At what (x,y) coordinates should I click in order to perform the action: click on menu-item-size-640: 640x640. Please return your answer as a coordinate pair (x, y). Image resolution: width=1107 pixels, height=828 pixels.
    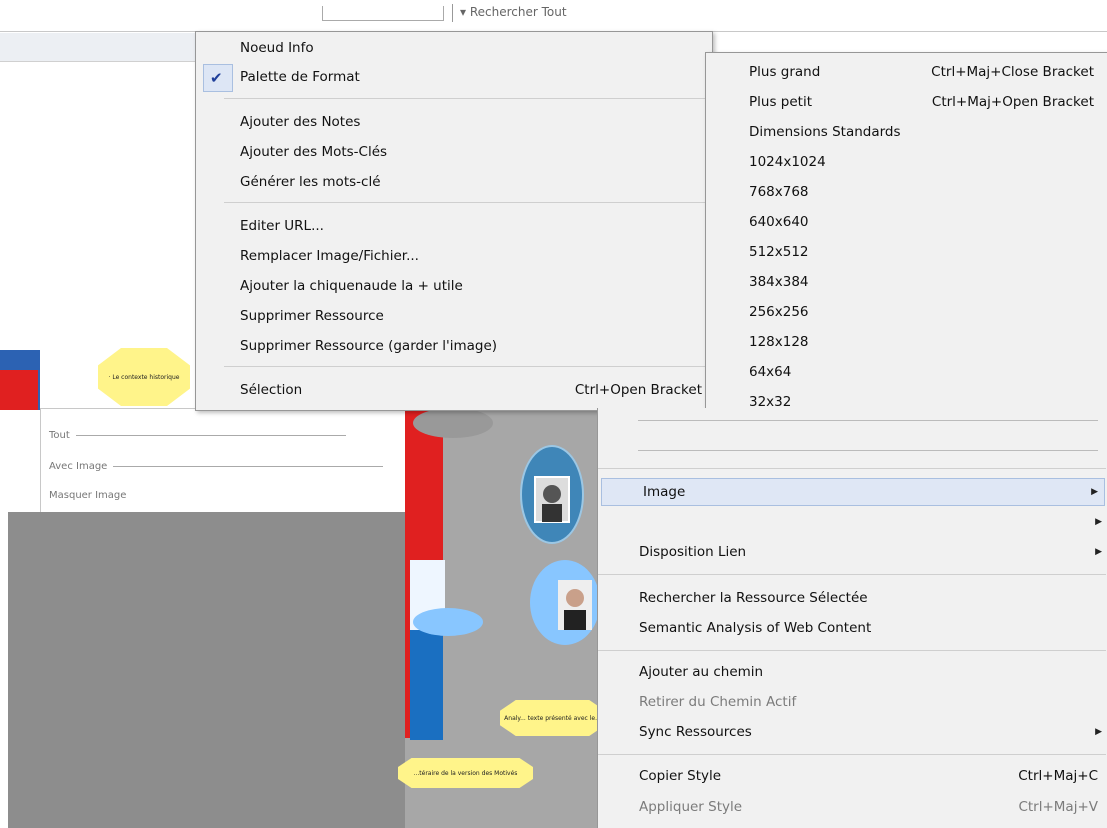
    Looking at the image, I should click on (906, 222).